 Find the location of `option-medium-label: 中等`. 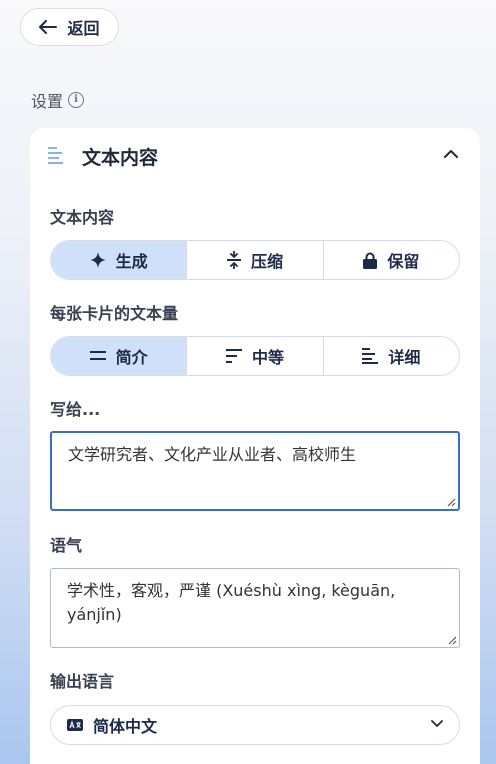

option-medium-label: 中等 is located at coordinates (267, 357).